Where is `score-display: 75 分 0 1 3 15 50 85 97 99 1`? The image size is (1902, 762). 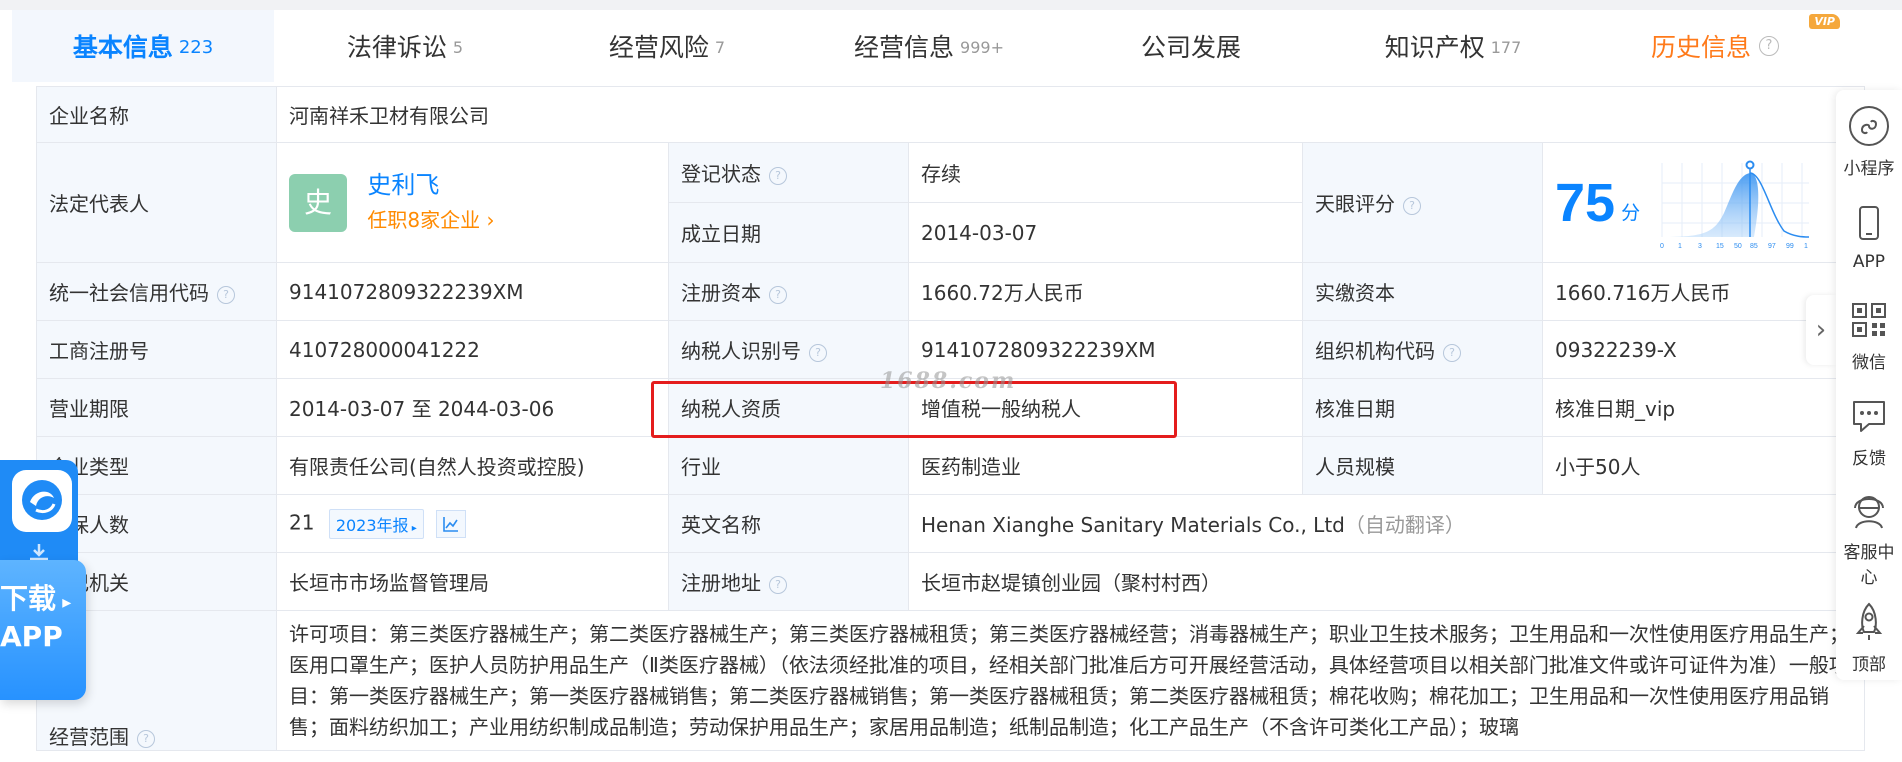
score-display: 75 分 0 1 3 15 50 85 97 99 1 is located at coordinates (1703, 203).